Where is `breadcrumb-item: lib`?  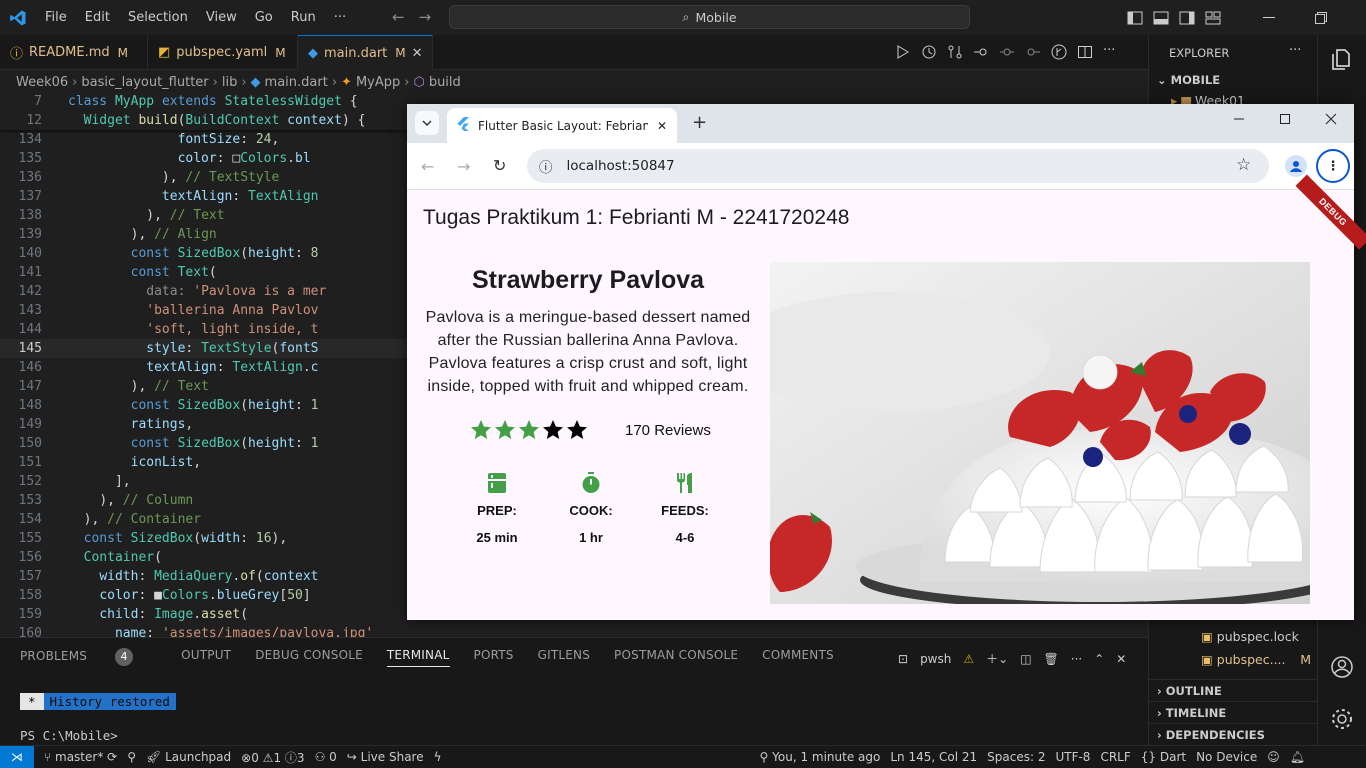
breadcrumb-item: lib is located at coordinates (229, 82).